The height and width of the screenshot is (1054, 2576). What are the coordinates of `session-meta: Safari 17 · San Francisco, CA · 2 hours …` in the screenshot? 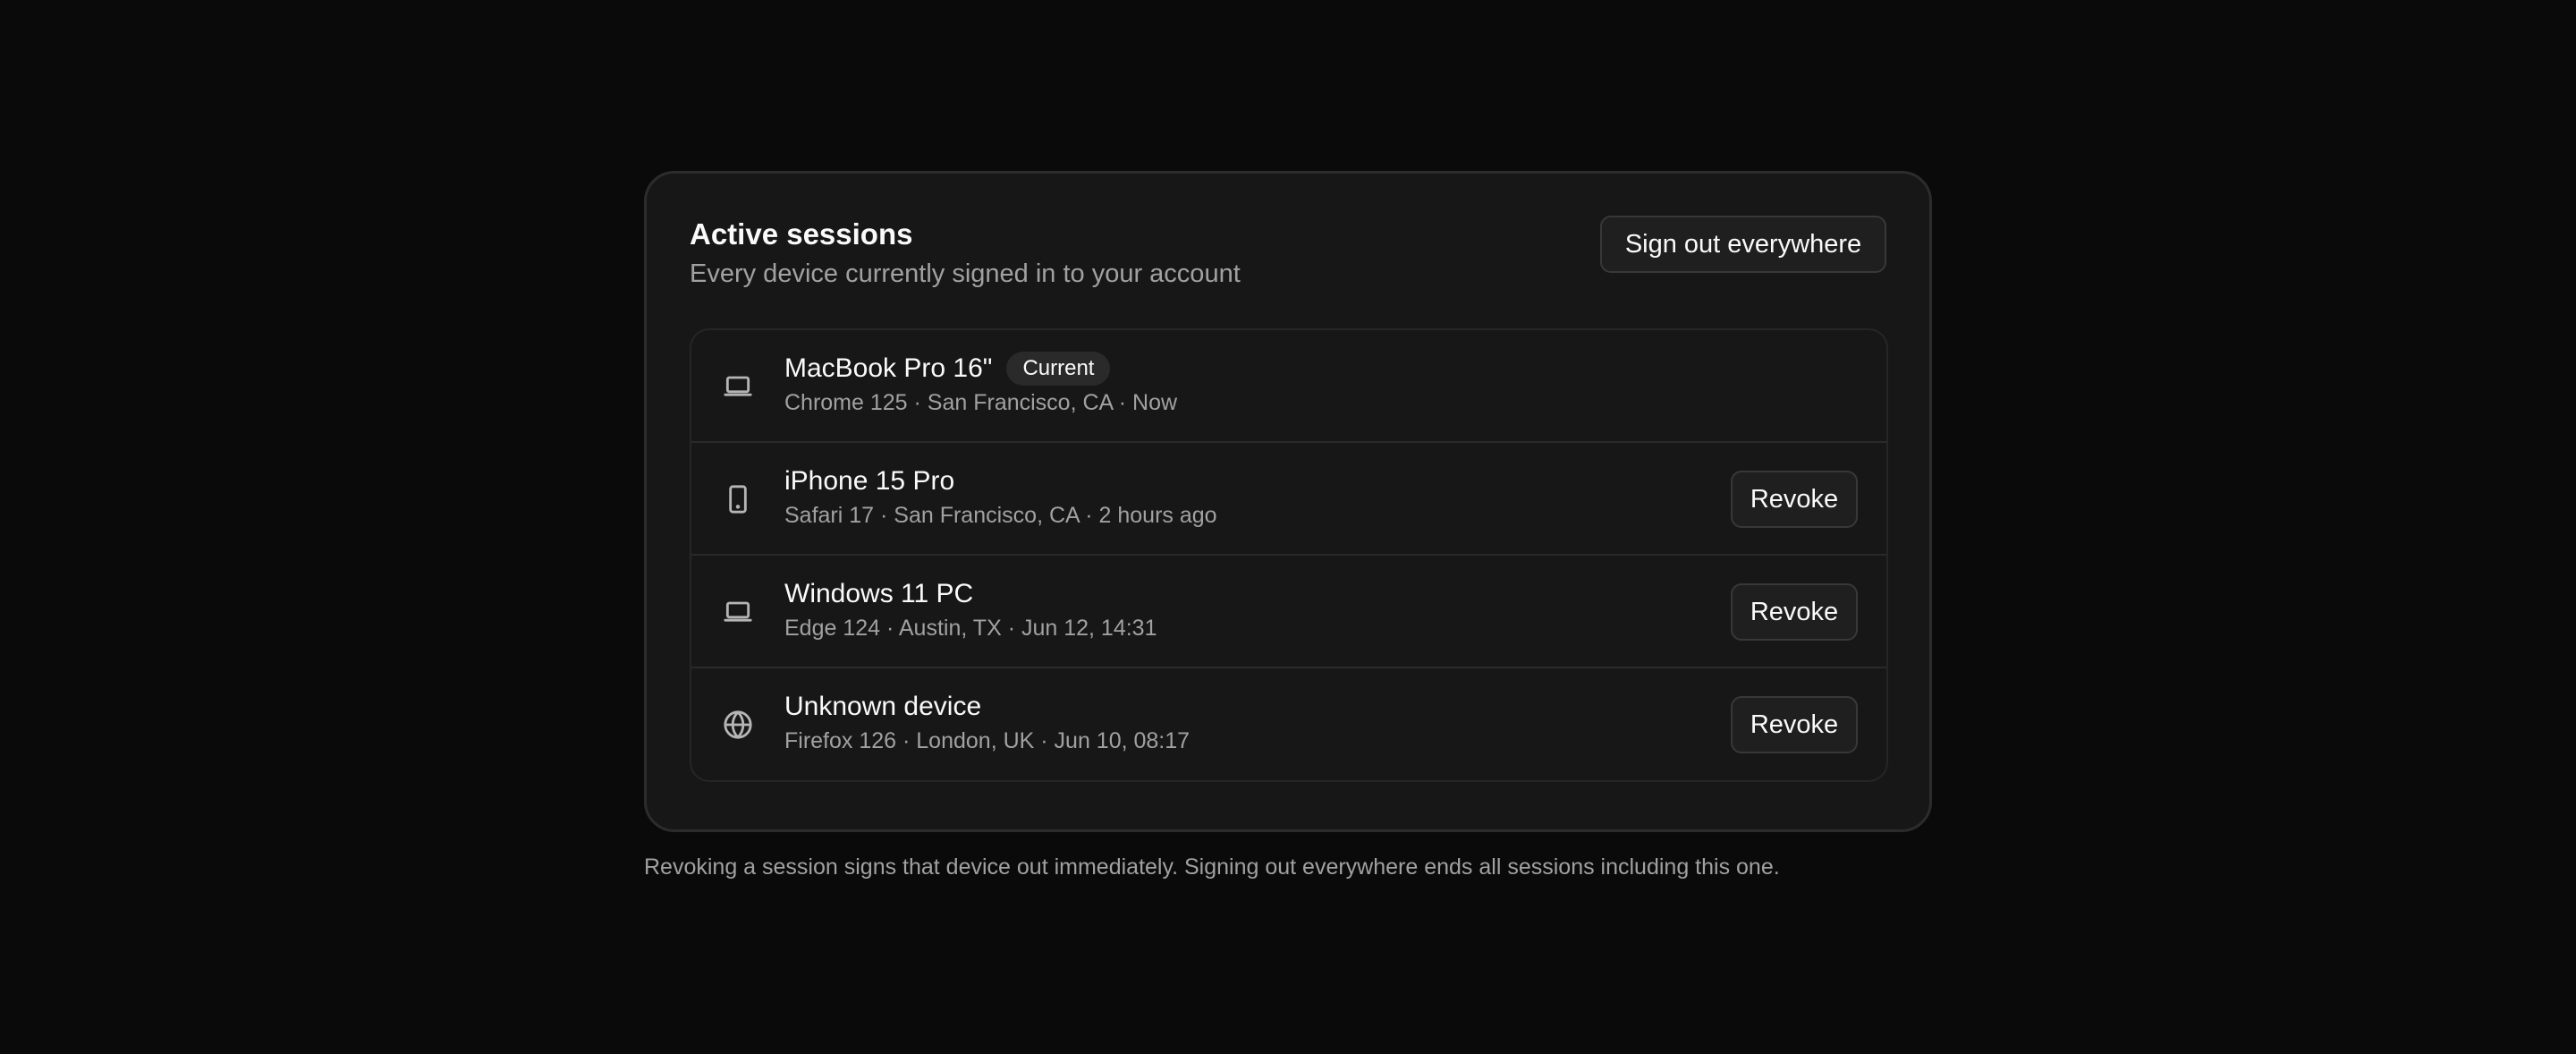 It's located at (1000, 515).